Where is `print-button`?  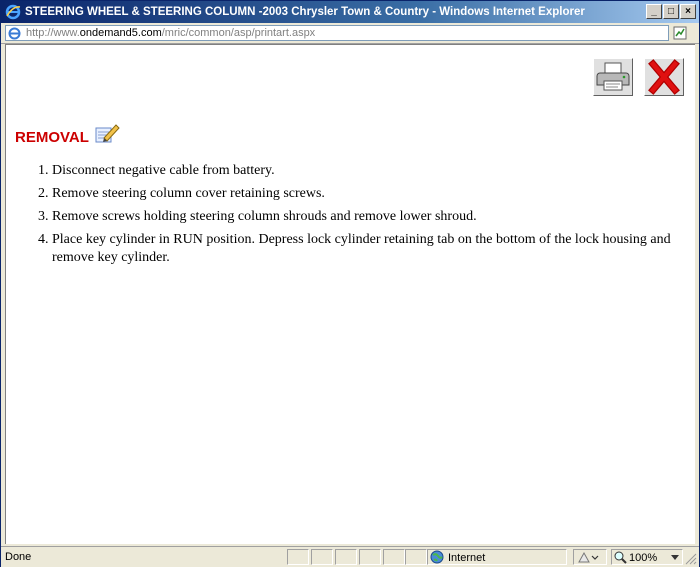
print-button is located at coordinates (613, 77).